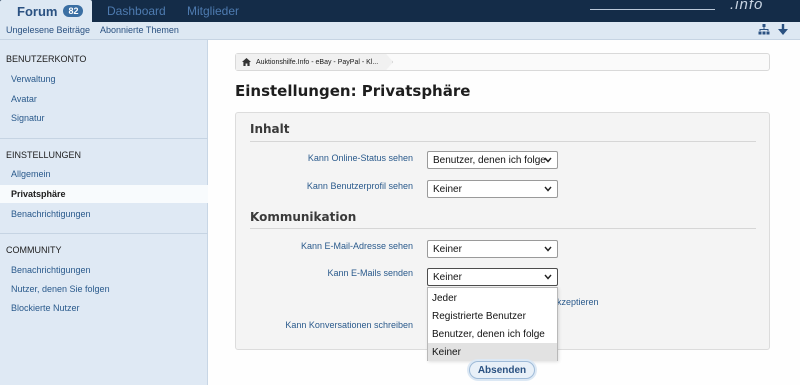  What do you see at coordinates (136, 11) in the screenshot?
I see `tab-dashboard: Dashboard` at bounding box center [136, 11].